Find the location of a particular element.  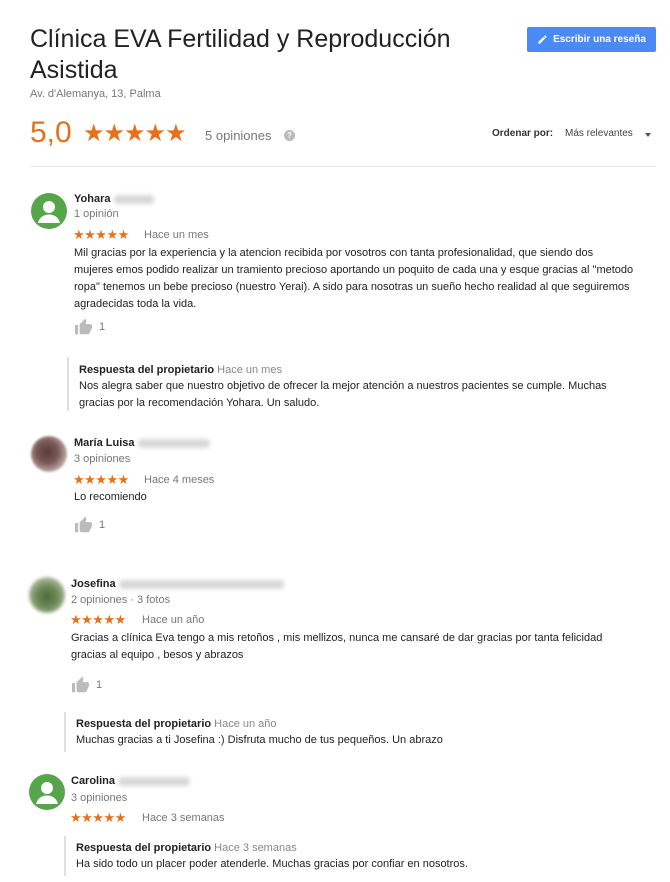

write-review-label: Escribir una reseña is located at coordinates (599, 39).